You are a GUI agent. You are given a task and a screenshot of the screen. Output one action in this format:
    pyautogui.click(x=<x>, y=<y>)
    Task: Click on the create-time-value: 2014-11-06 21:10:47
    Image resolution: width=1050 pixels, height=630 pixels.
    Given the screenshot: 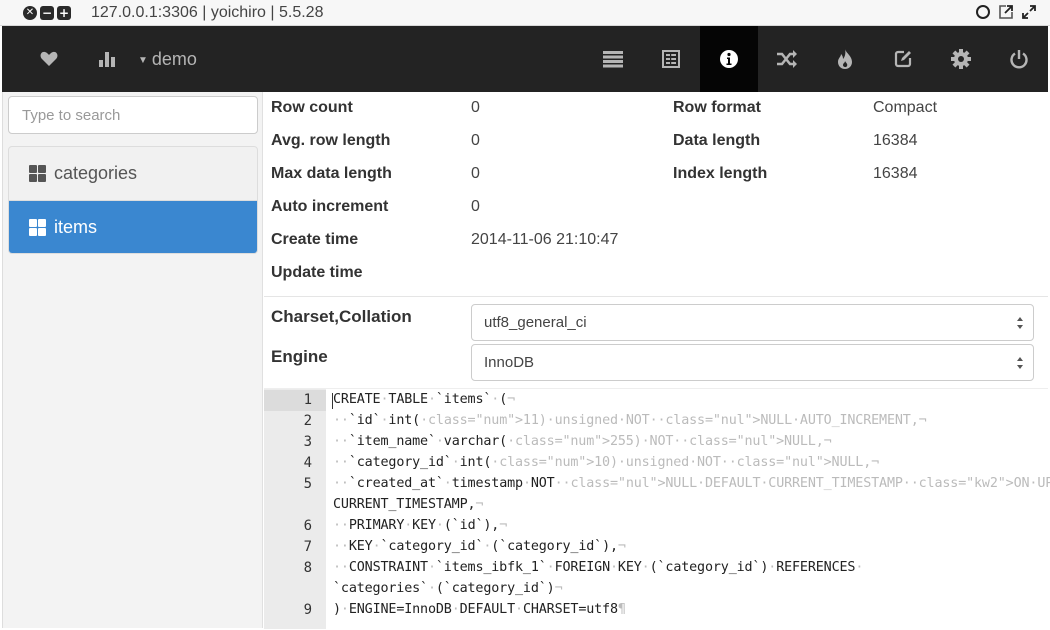 What is the action you would take?
    pyautogui.click(x=545, y=239)
    